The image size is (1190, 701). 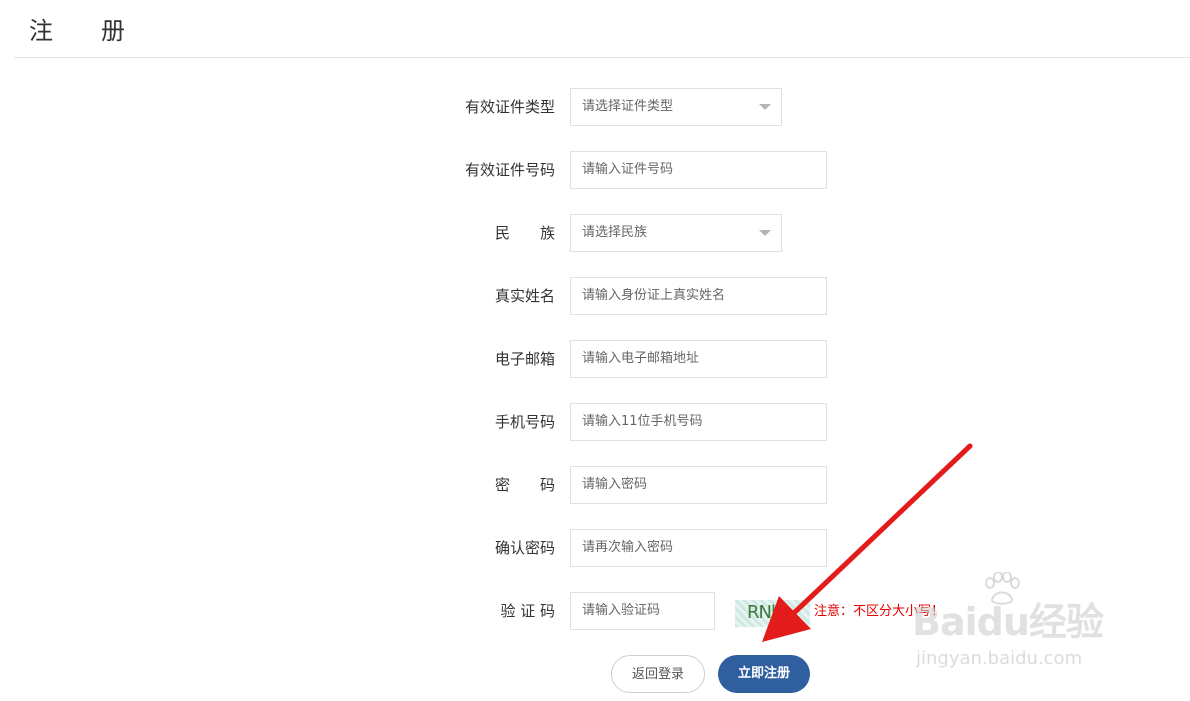 What do you see at coordinates (764, 674) in the screenshot?
I see `register-now-button: 立即注册` at bounding box center [764, 674].